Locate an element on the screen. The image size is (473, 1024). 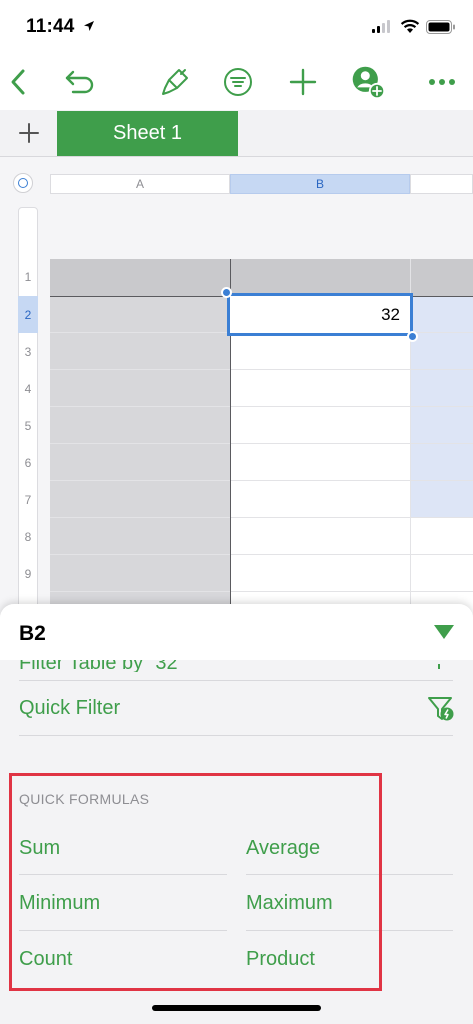
insert-button is located at coordinates (303, 82).